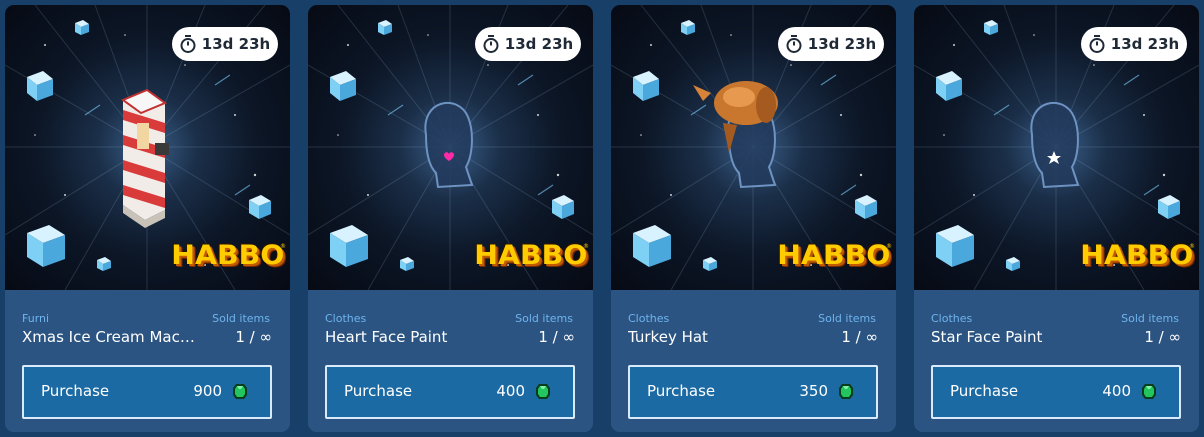 Image resolution: width=1204 pixels, height=437 pixels. Describe the element at coordinates (386, 337) in the screenshot. I see `item-name: Heart Face Paint` at that location.